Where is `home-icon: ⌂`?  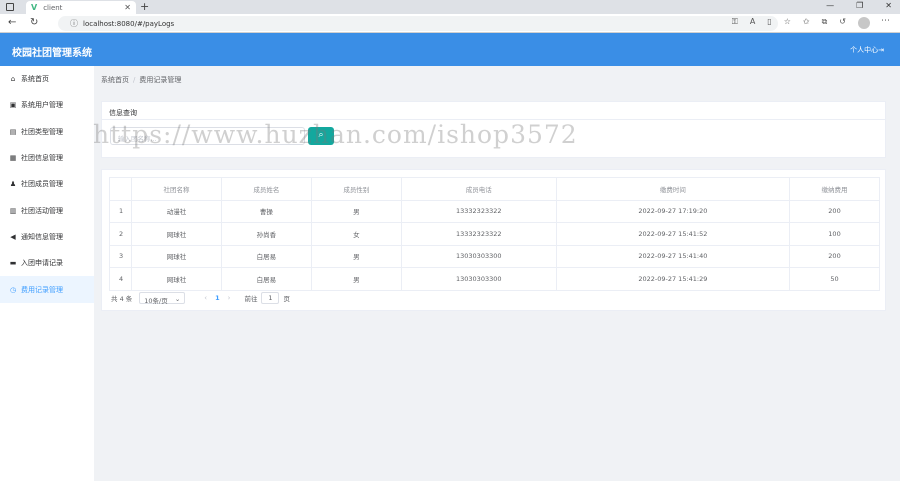 home-icon: ⌂ is located at coordinates (13, 79).